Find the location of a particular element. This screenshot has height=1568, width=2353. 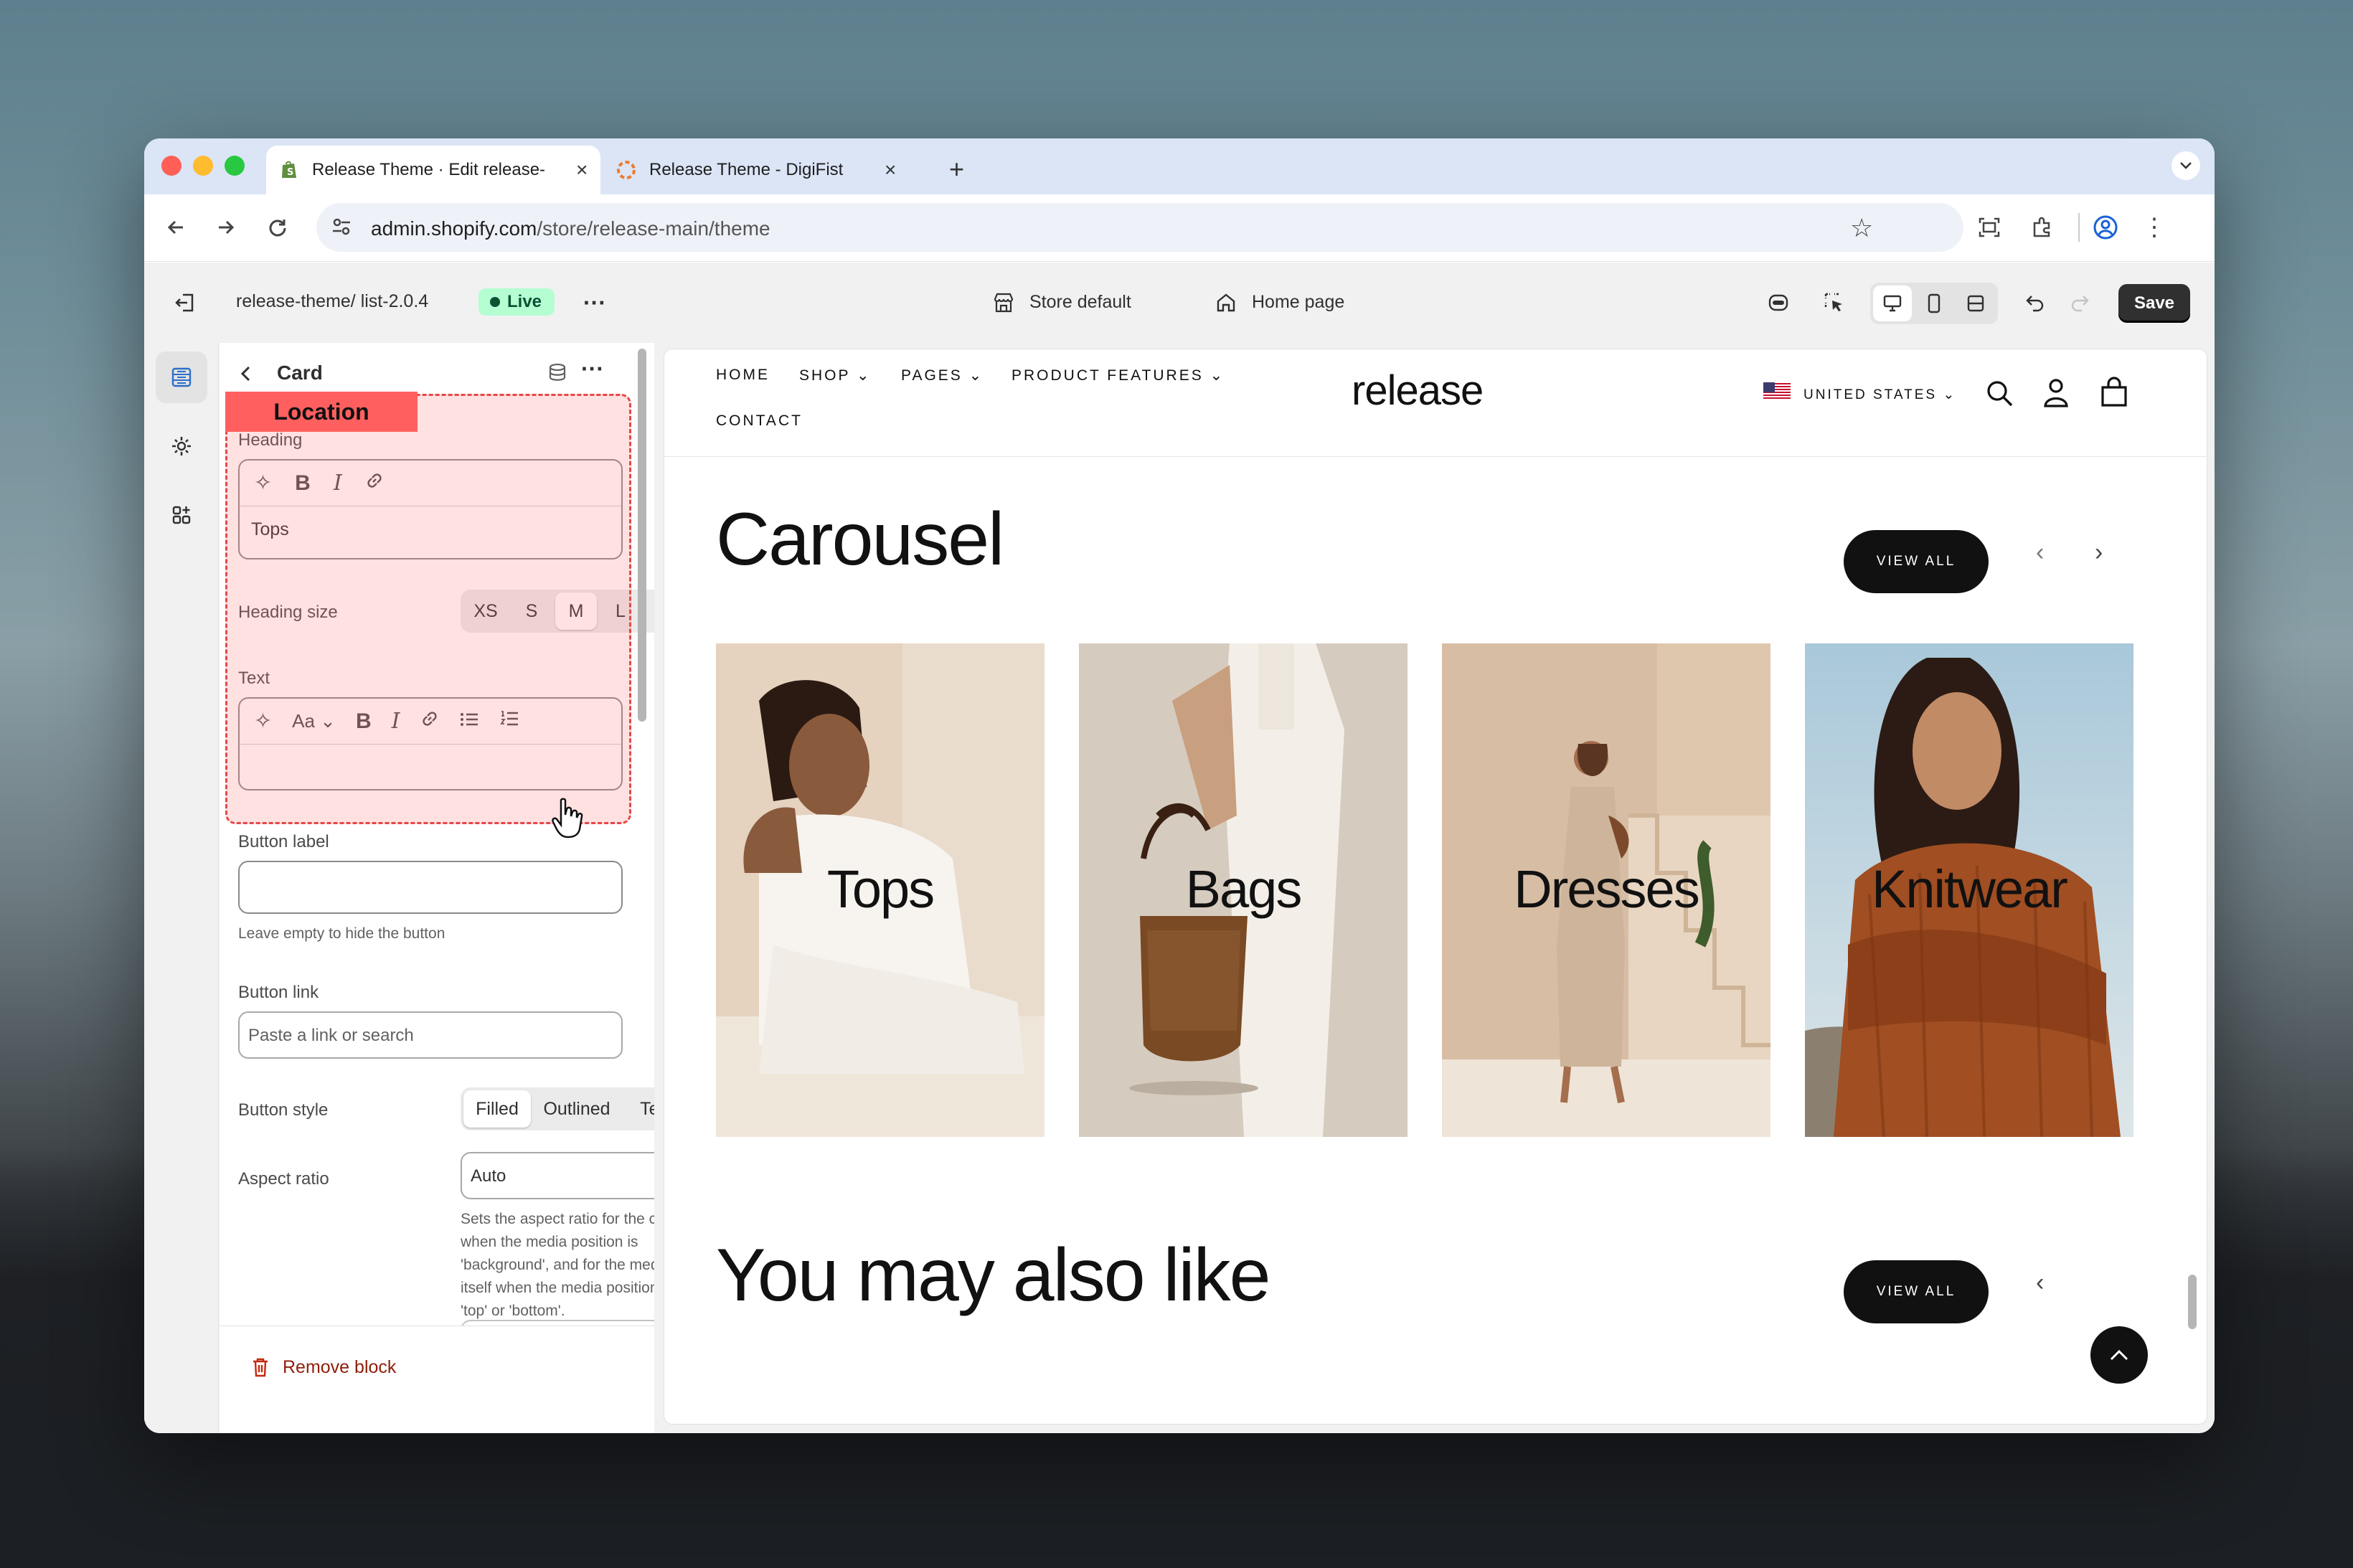

save-button: Save is located at coordinates (2154, 304).